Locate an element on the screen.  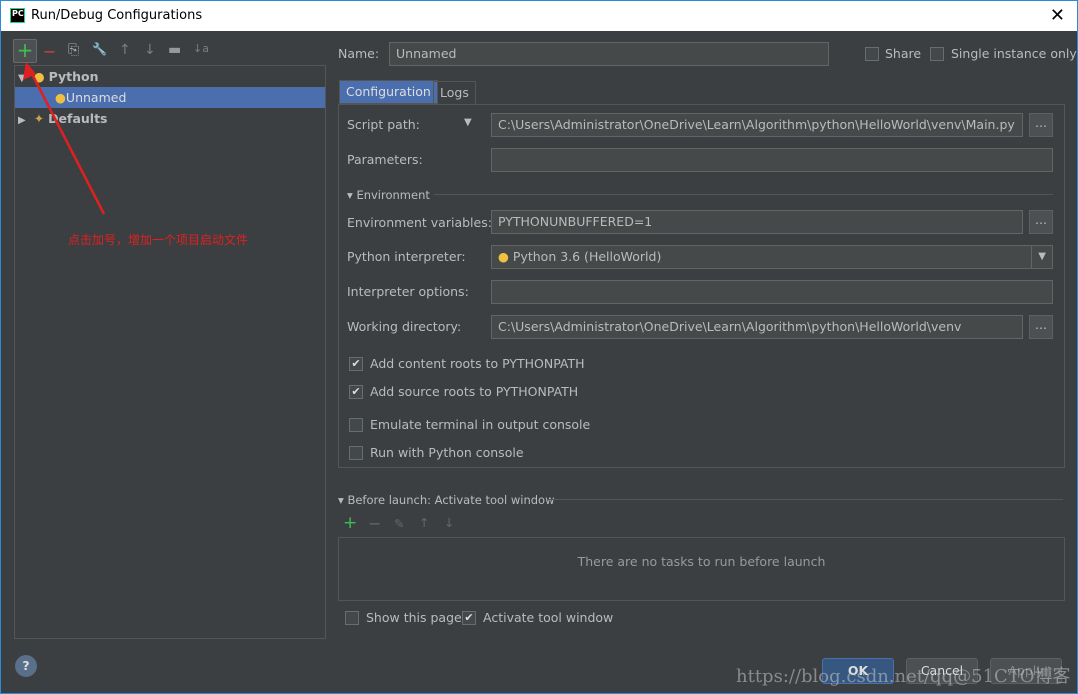
annotation-arrow is located at coordinates (64, 138).